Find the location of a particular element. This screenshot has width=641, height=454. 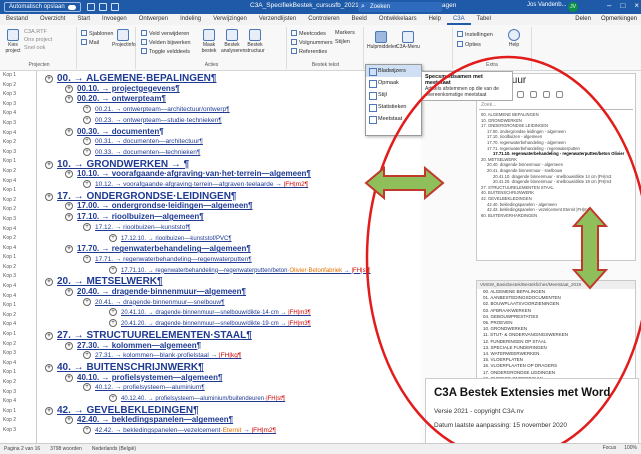

heading-level-2: +42.40. → bekledingspanelen—algemeen¶ is located at coordinates (149, 420).